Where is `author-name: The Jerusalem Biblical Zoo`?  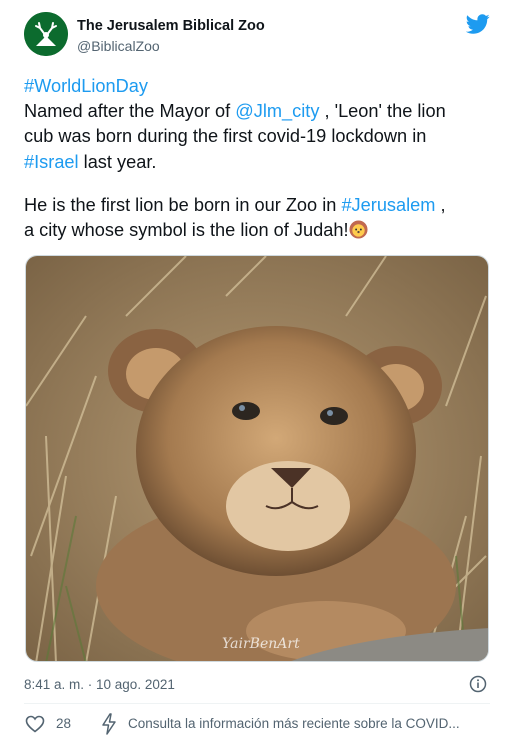 author-name: The Jerusalem Biblical Zoo is located at coordinates (171, 26).